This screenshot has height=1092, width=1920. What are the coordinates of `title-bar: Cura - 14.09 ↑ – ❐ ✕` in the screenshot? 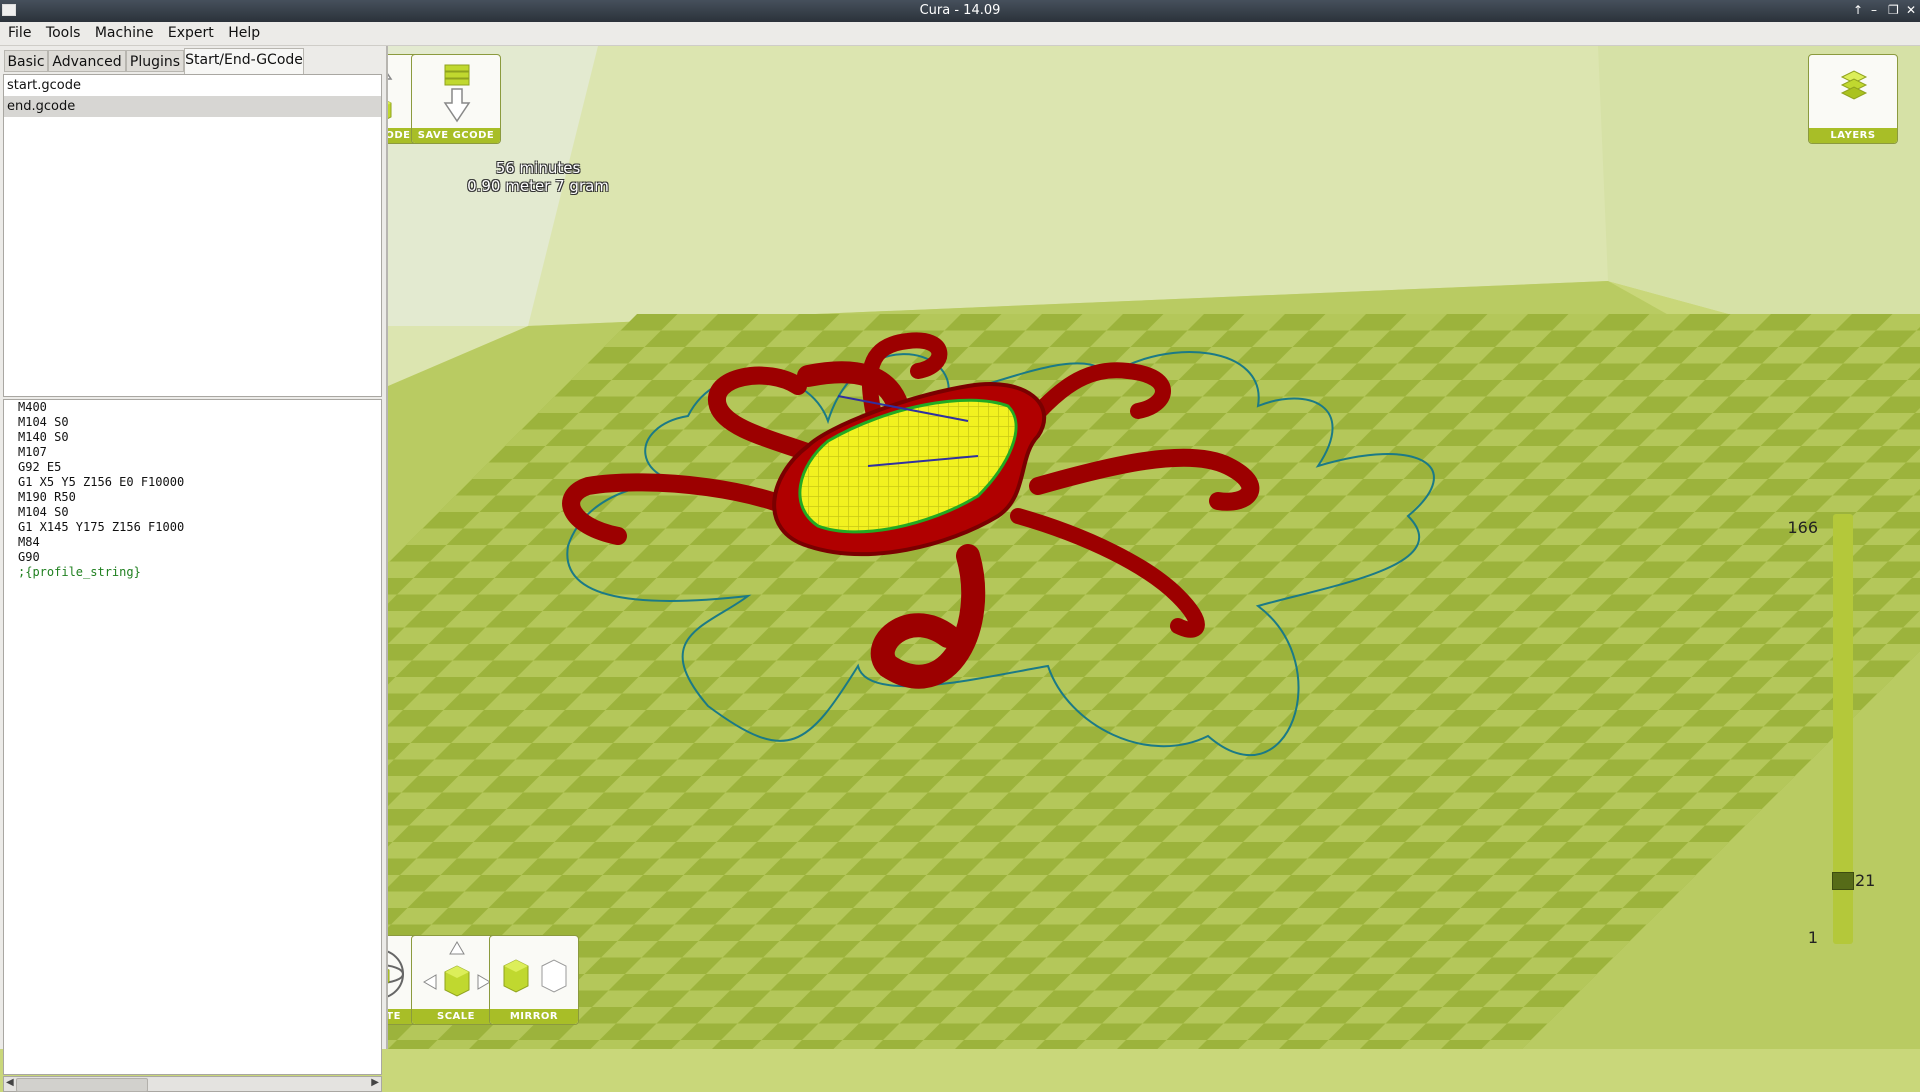 It's located at (960, 11).